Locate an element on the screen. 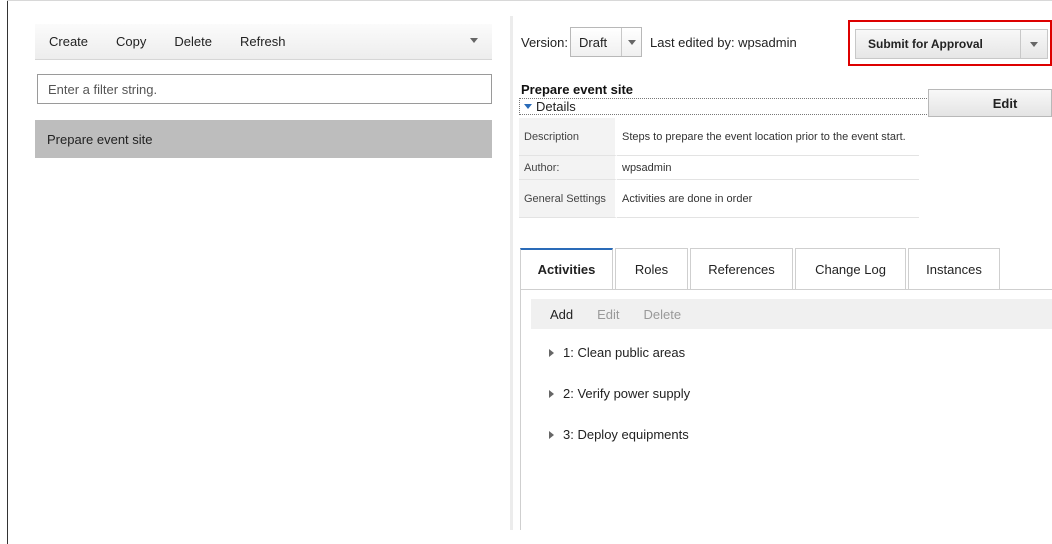  general-settings-value: Activities are done in order is located at coordinates (768, 199).